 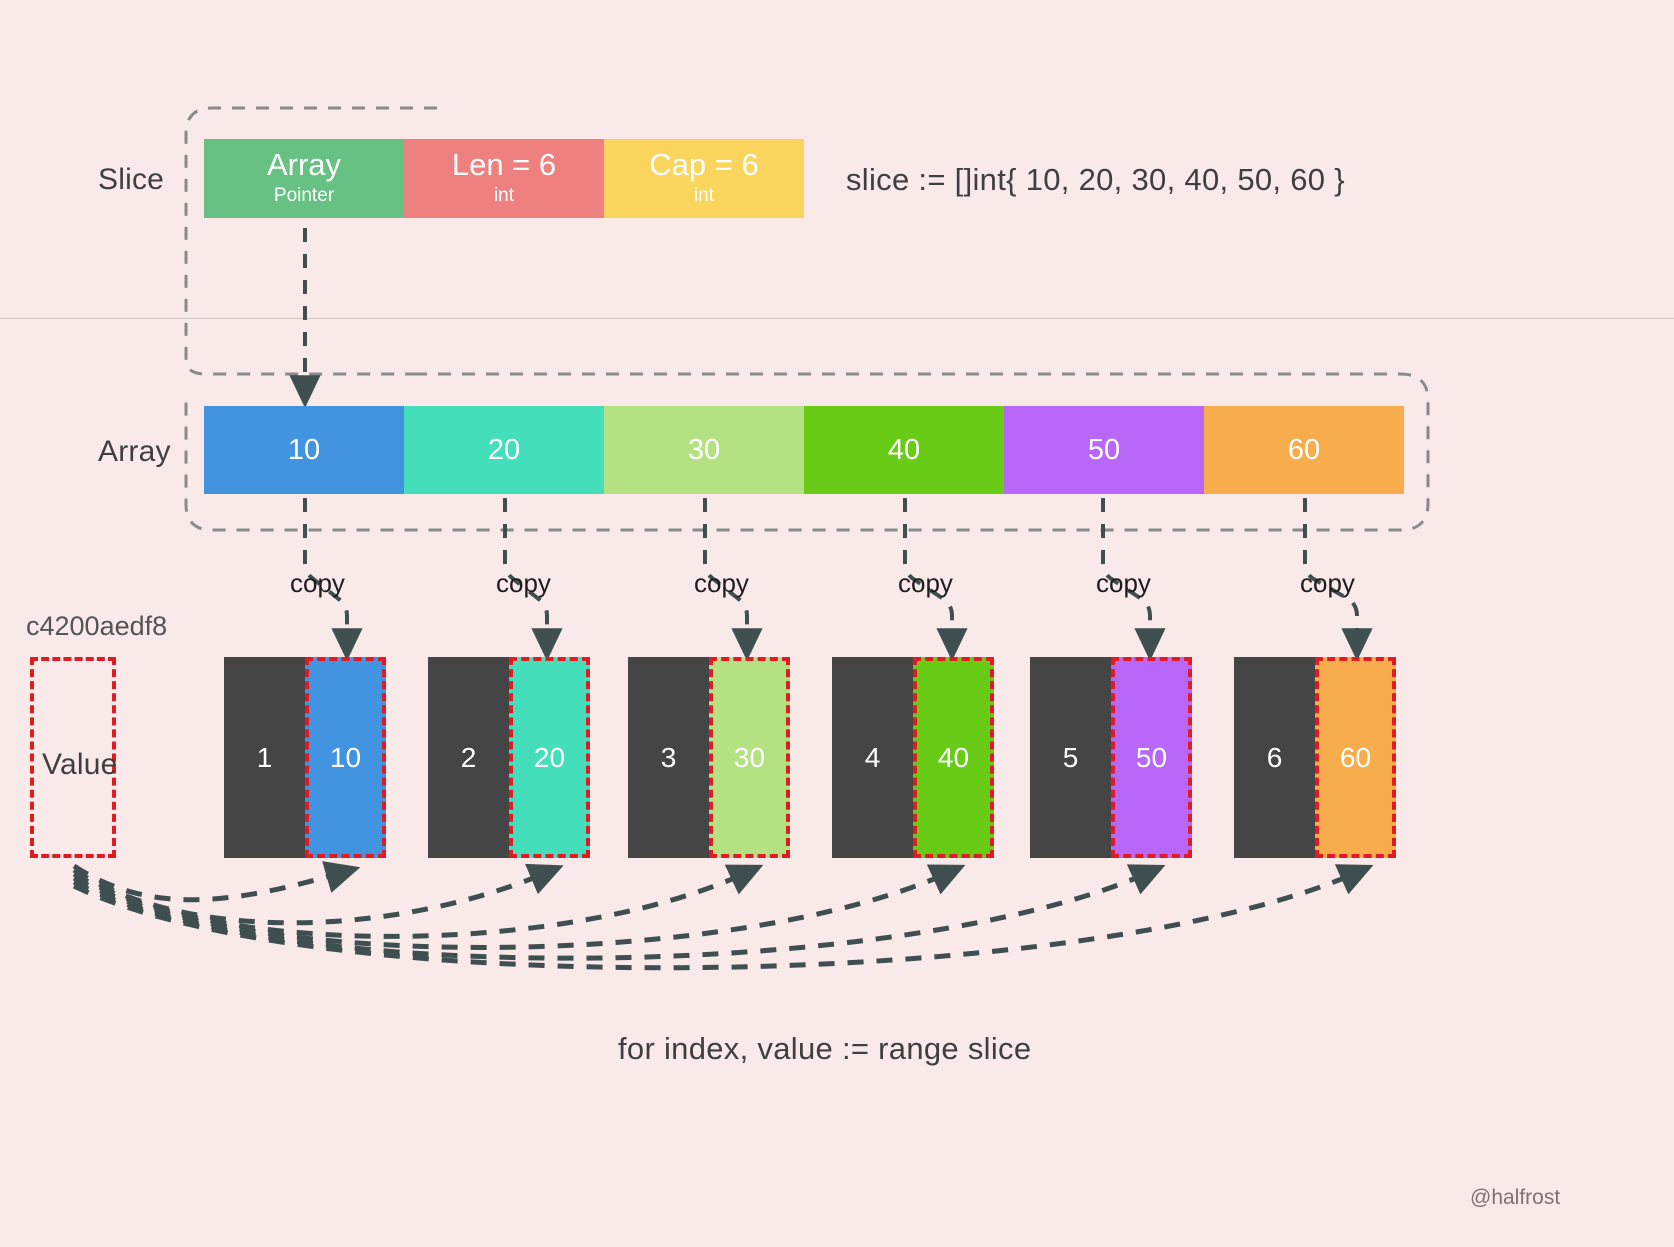 What do you see at coordinates (504, 195) in the screenshot?
I see `slice-len-type: int` at bounding box center [504, 195].